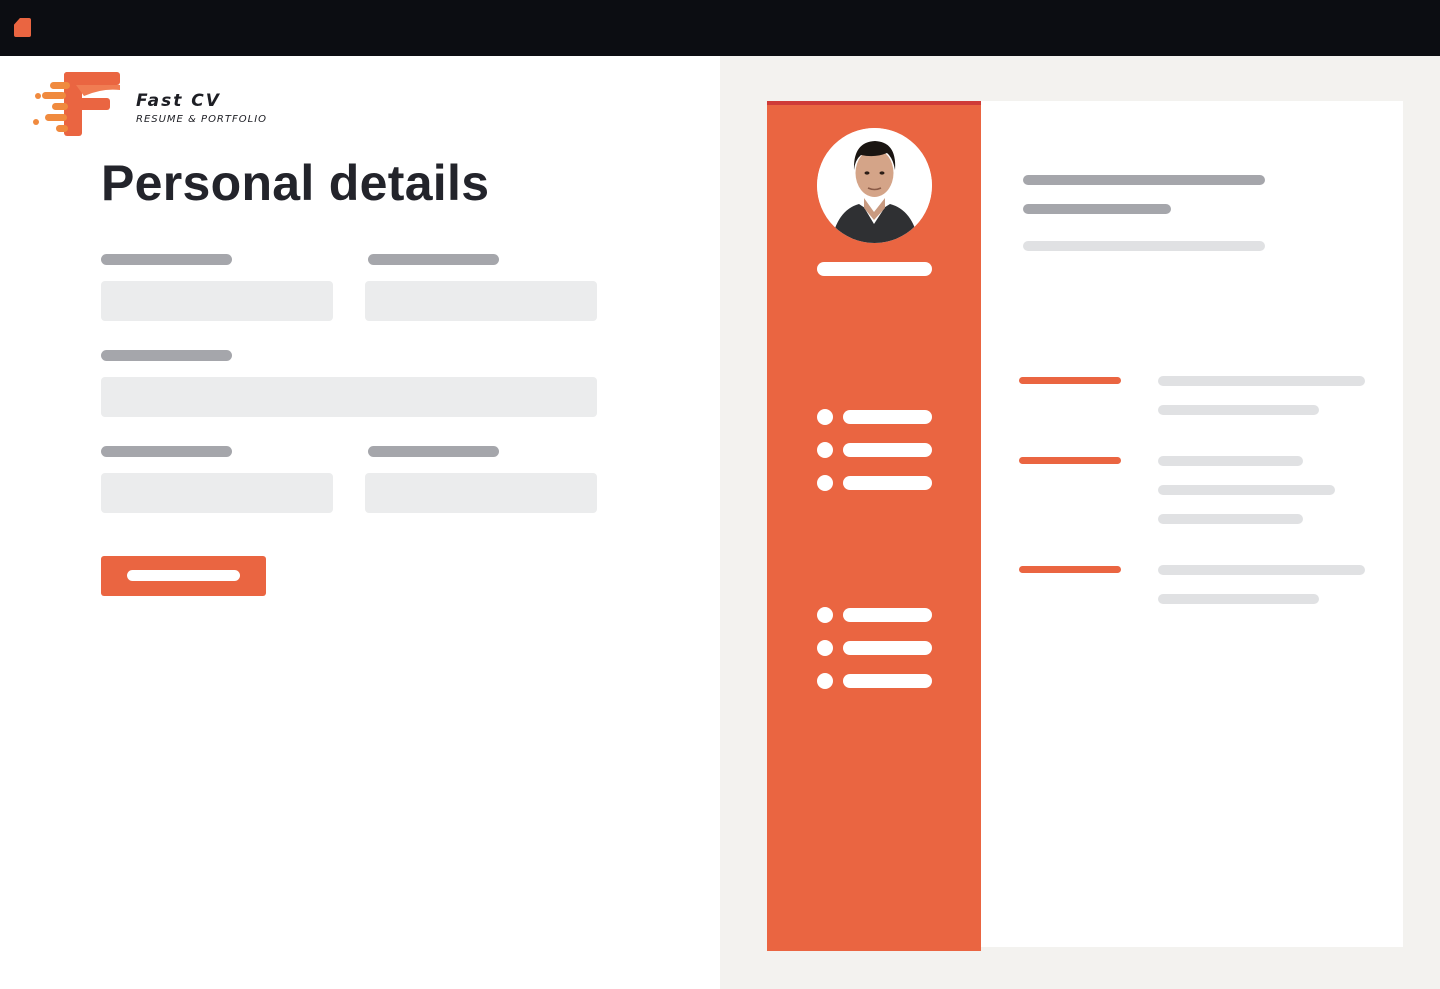 The width and height of the screenshot is (1440, 989). Describe the element at coordinates (874, 526) in the screenshot. I see `resume-sidebar` at that location.